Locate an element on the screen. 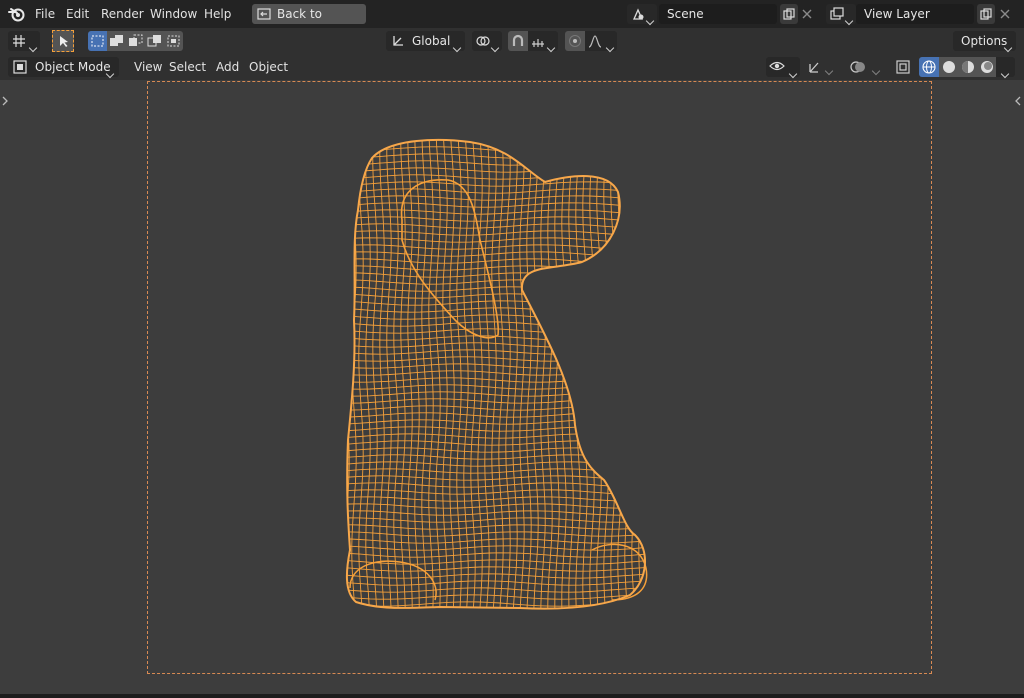  scene-copy-button is located at coordinates (789, 14).